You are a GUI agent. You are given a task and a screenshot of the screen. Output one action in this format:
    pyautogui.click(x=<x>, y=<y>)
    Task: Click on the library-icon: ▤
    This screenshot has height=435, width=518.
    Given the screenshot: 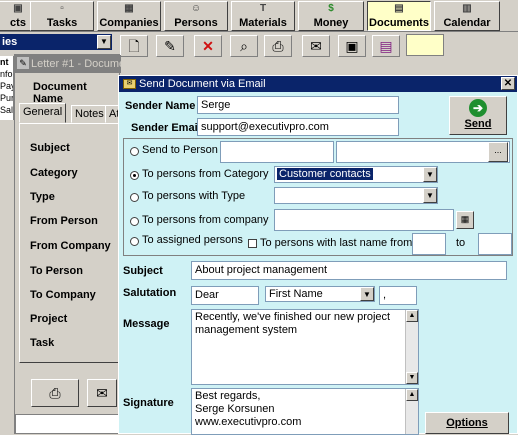 What is the action you would take?
    pyautogui.click(x=386, y=46)
    